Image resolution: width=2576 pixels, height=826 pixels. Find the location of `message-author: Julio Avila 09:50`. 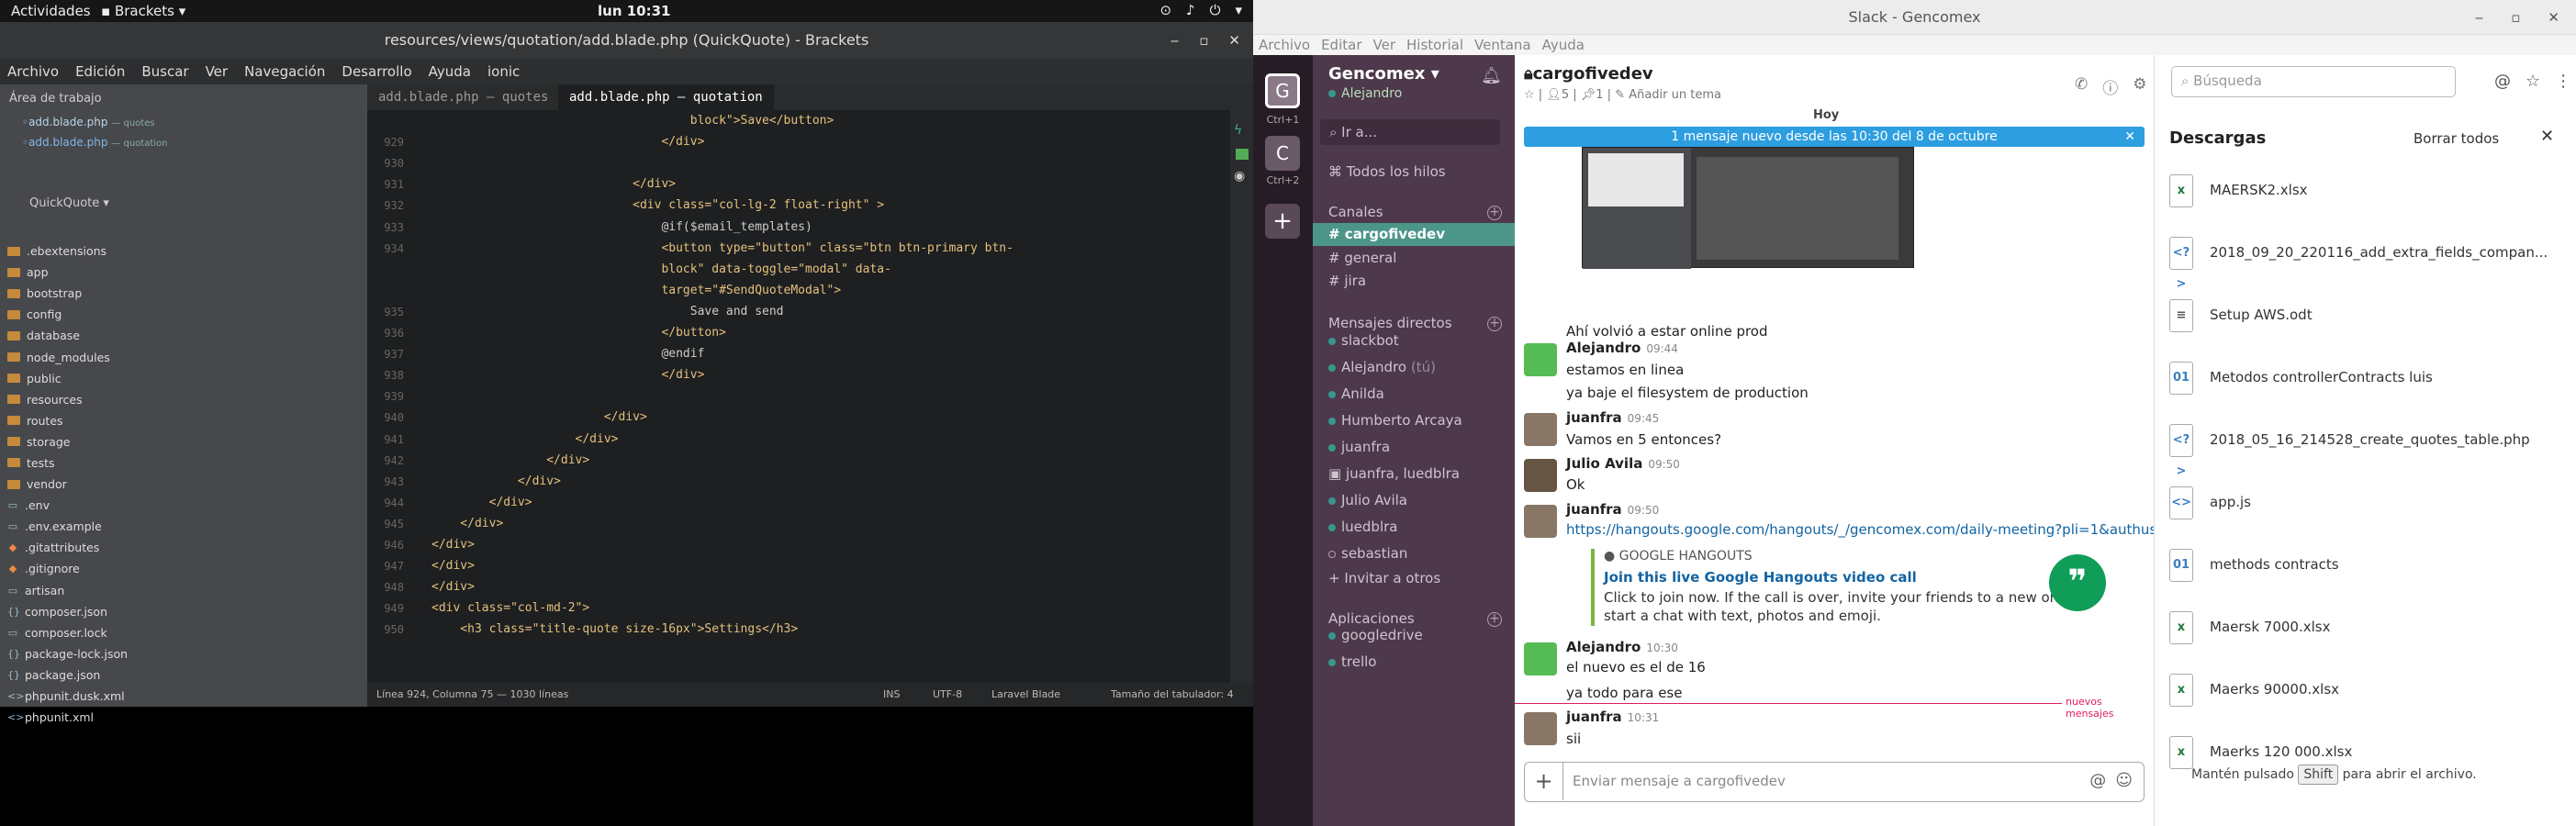

message-author: Julio Avila 09:50 is located at coordinates (1623, 464).